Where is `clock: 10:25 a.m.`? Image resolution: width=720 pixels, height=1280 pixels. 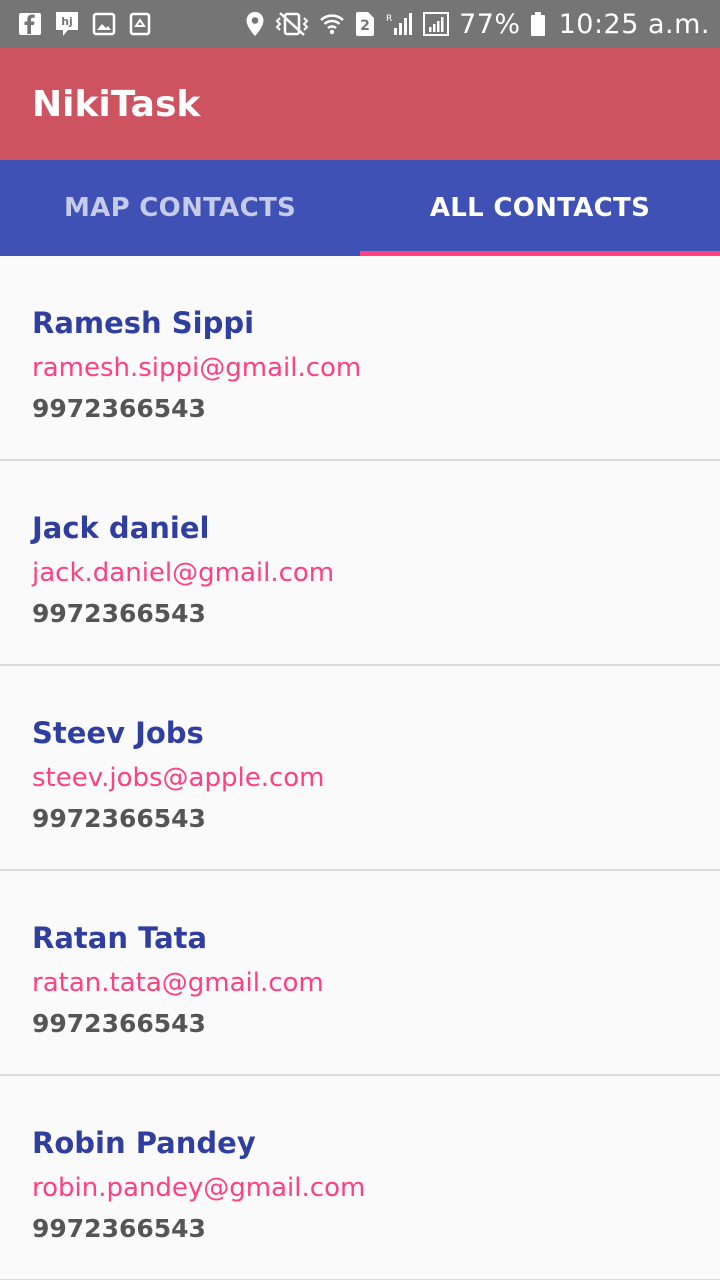
clock: 10:25 a.m. is located at coordinates (634, 24).